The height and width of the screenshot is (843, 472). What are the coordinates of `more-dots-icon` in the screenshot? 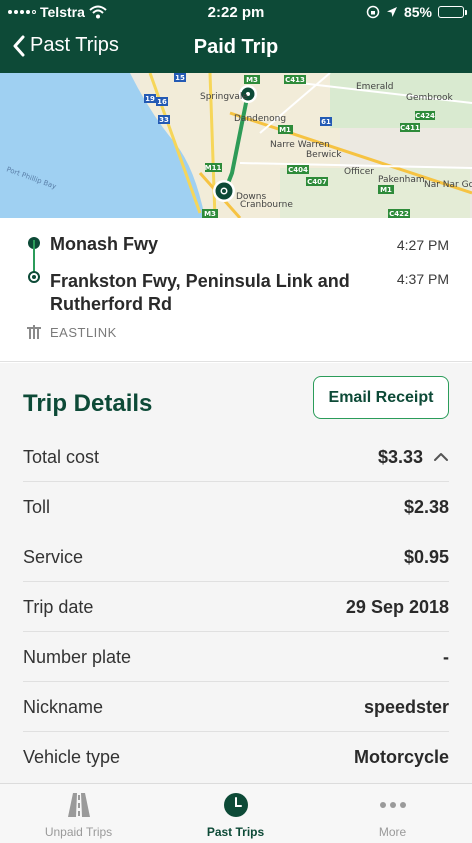 It's located at (392, 805).